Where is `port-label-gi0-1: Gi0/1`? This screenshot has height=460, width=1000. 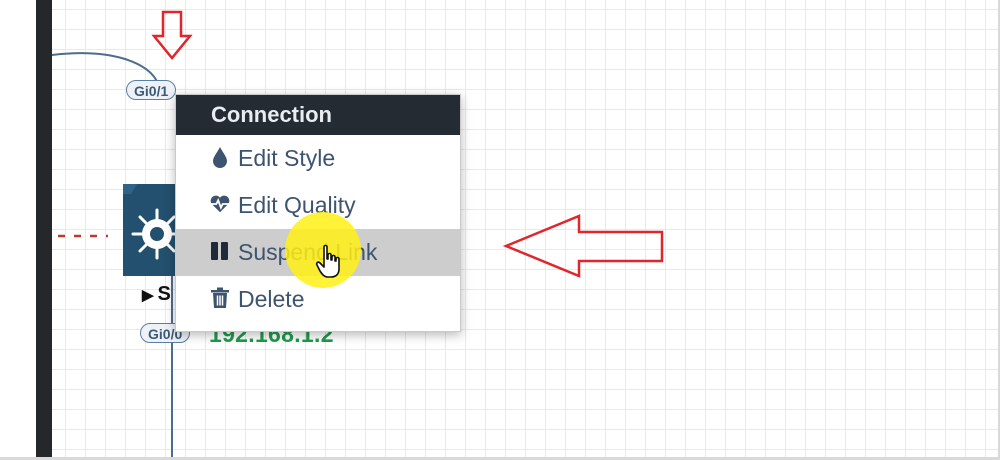
port-label-gi0-1: Gi0/1 is located at coordinates (151, 90).